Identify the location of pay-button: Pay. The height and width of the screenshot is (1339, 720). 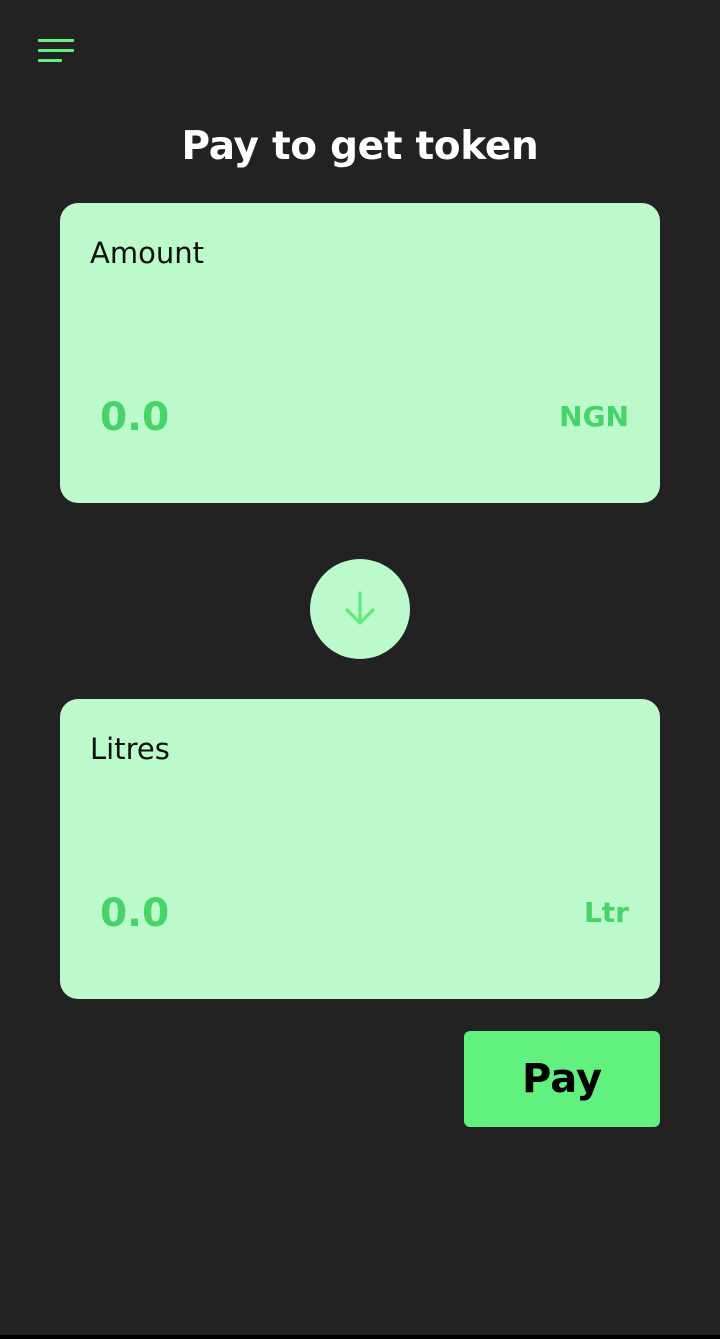
(562, 1079).